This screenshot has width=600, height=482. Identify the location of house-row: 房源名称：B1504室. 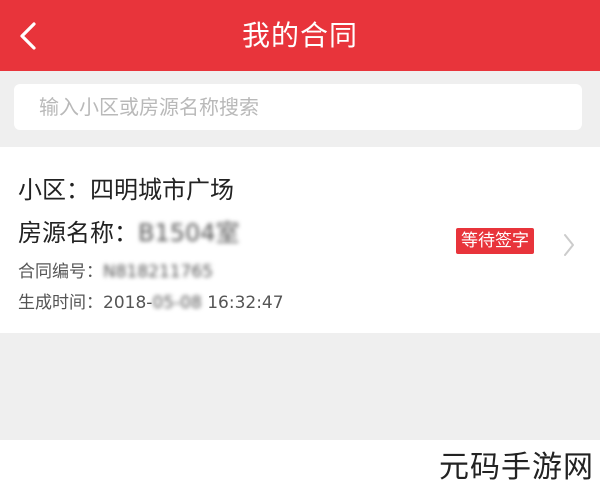
(129, 230).